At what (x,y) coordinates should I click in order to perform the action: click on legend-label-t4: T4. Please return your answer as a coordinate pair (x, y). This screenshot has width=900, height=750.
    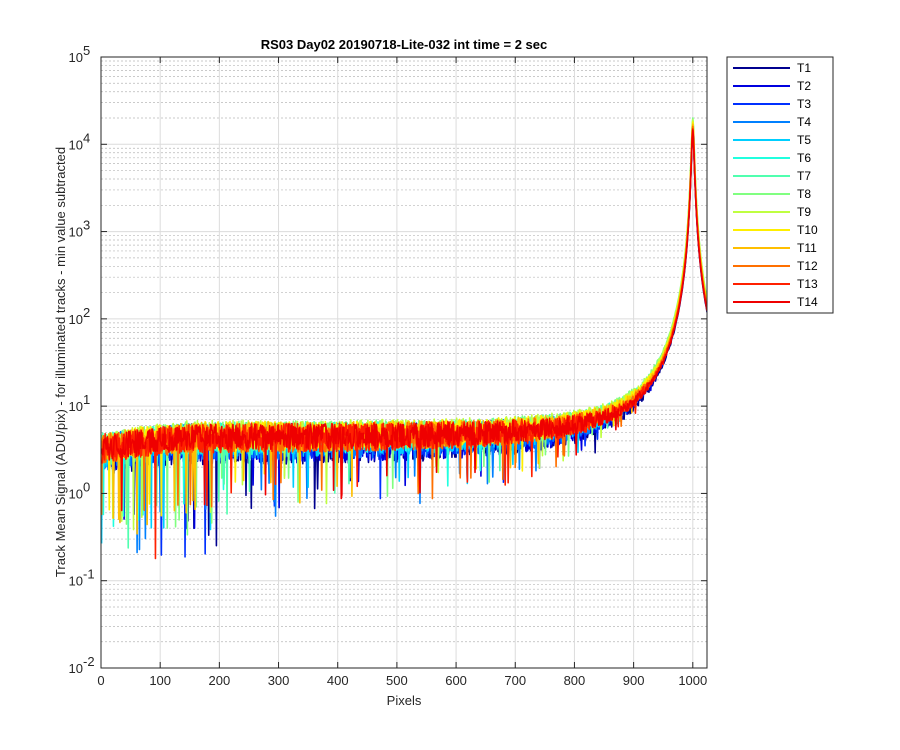
    Looking at the image, I should click on (804, 122).